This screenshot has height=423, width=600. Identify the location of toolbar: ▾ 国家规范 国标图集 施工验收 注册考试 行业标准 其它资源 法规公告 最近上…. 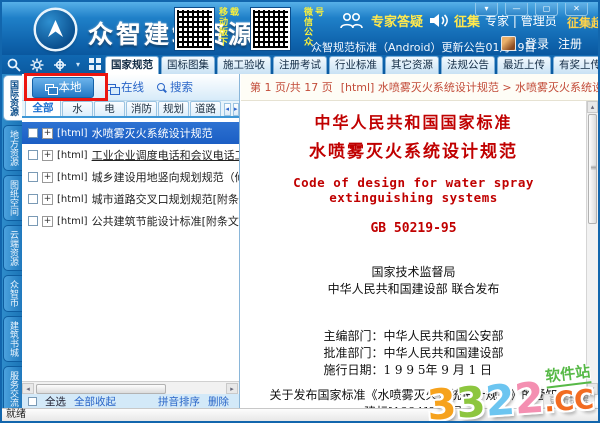
(300, 64).